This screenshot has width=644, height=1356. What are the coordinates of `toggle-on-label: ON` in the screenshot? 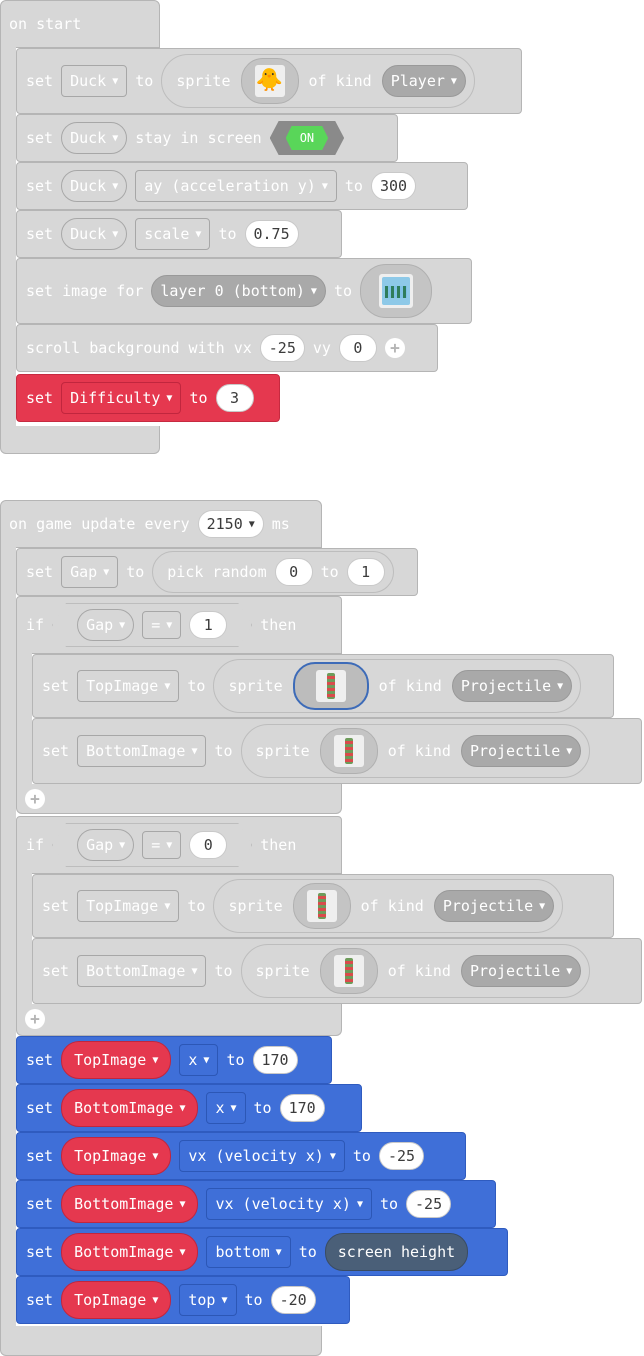 It's located at (307, 138).